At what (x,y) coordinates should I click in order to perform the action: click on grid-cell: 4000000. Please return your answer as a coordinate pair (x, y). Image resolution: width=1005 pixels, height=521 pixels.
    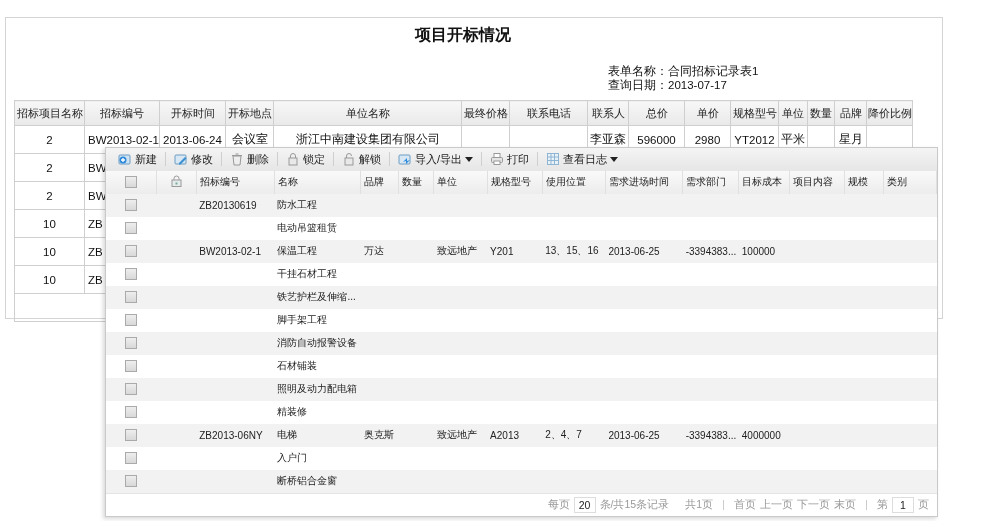
    Looking at the image, I should click on (764, 435).